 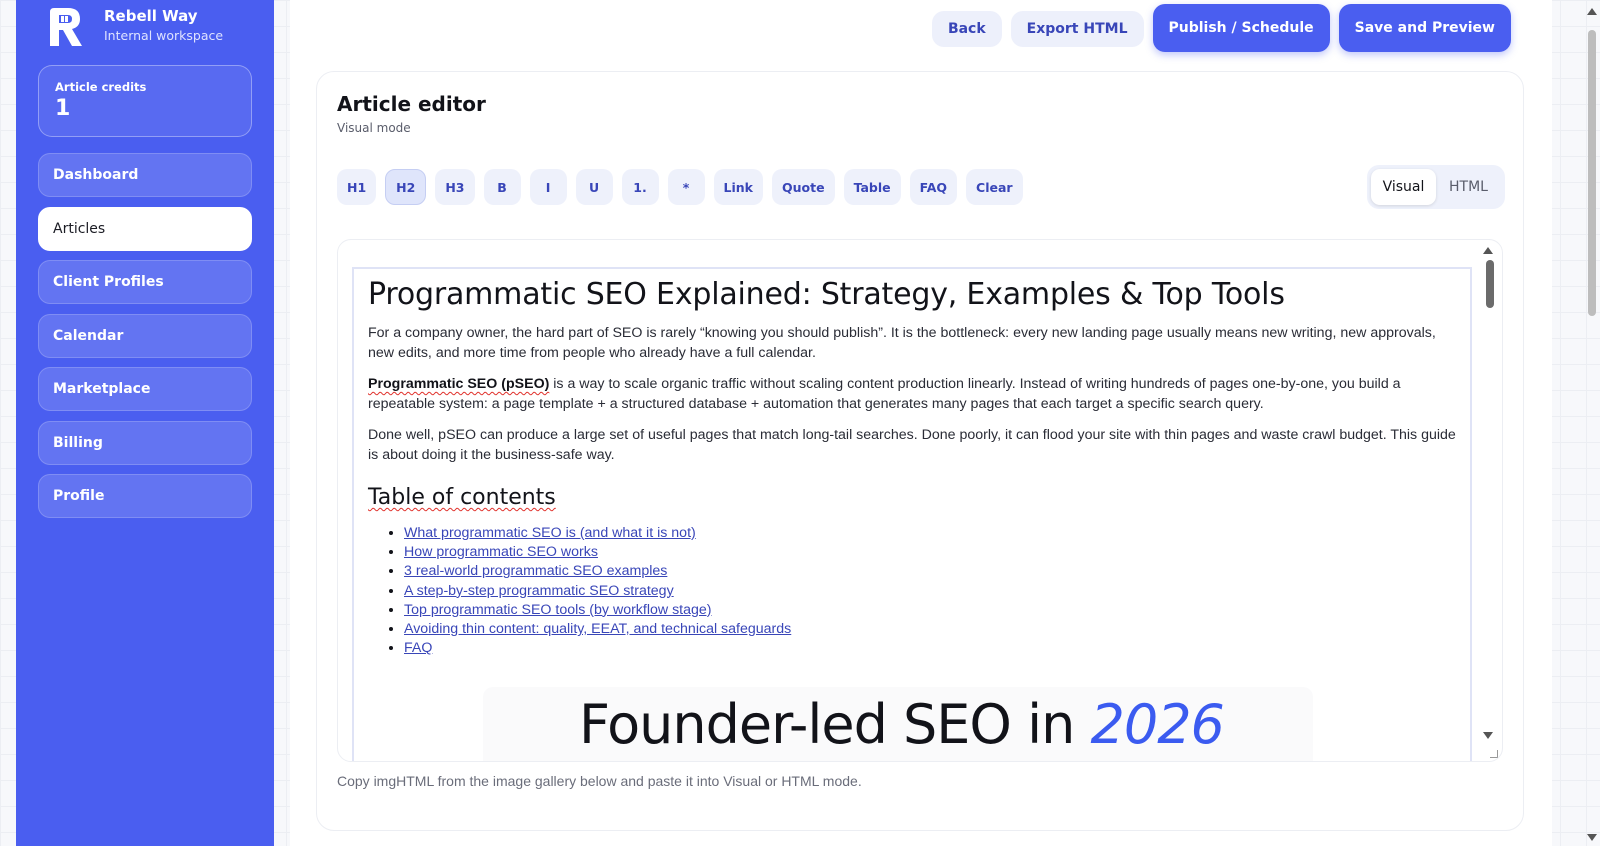 What do you see at coordinates (1468, 187) in the screenshot?
I see `html-mode-tab: HTML` at bounding box center [1468, 187].